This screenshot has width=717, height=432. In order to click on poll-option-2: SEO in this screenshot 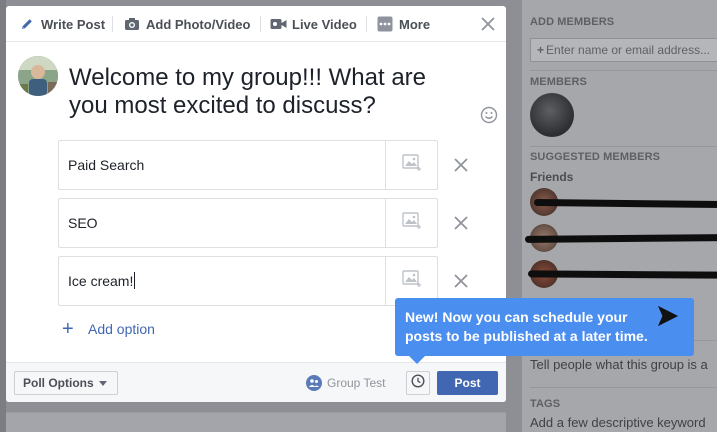, I will do `click(248, 223)`.